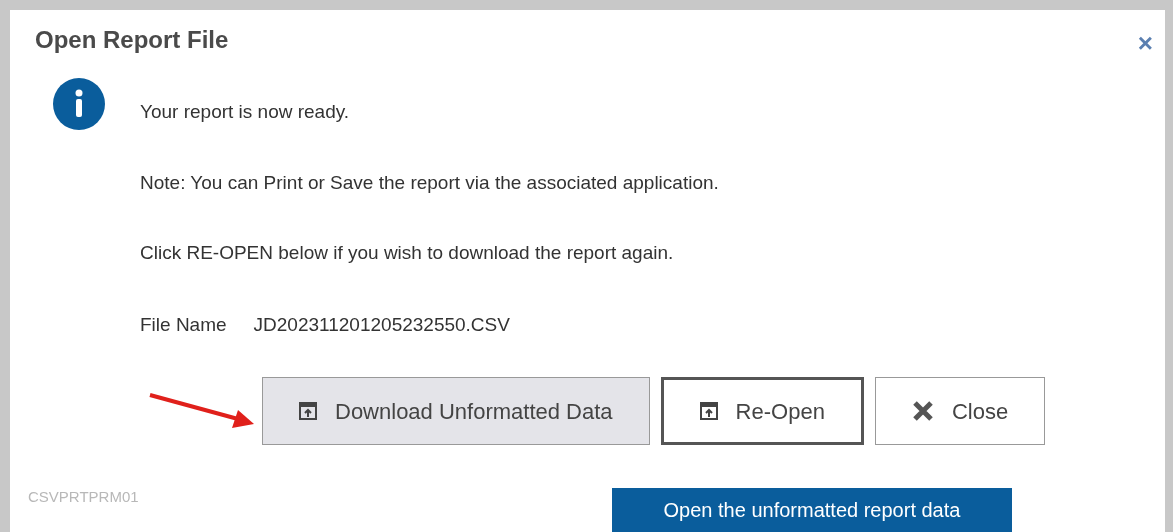 This screenshot has height=532, width=1173. Describe the element at coordinates (922, 411) in the screenshot. I see `close-icon` at that location.